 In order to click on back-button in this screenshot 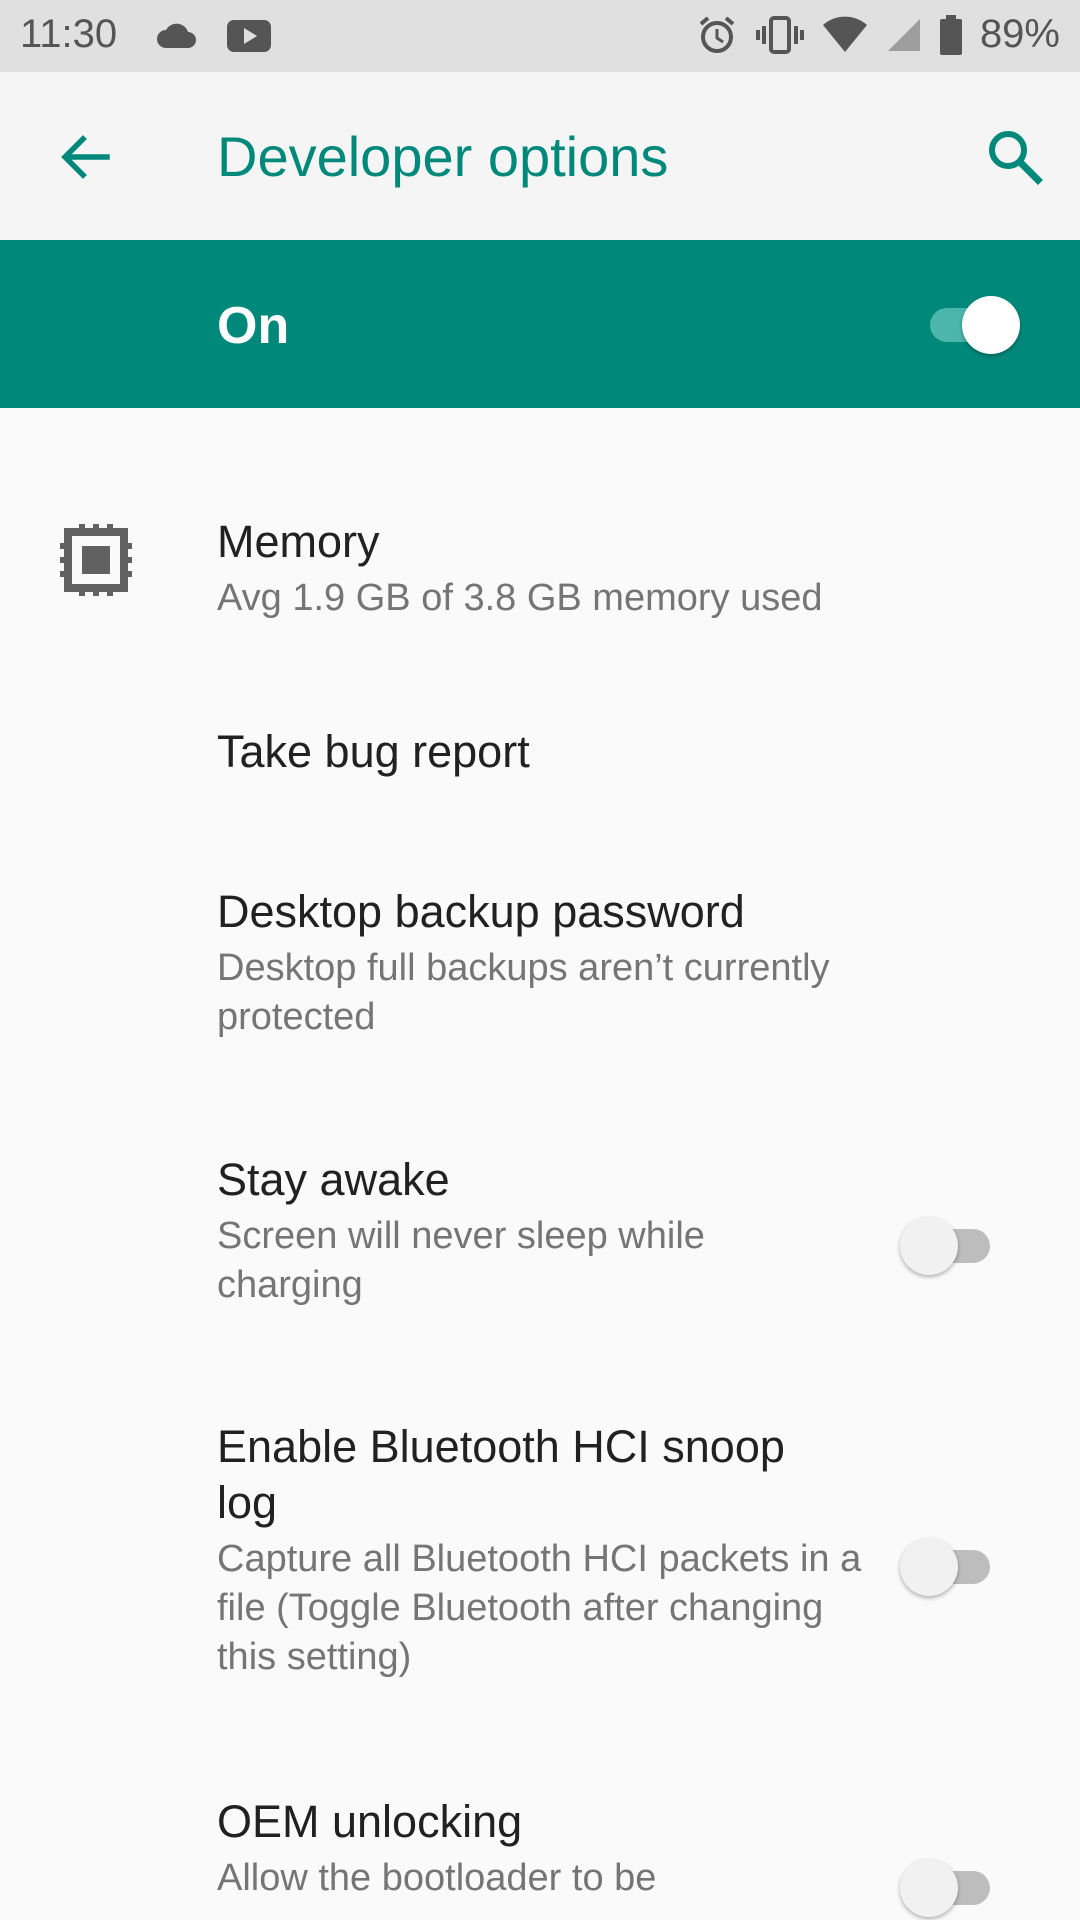, I will do `click(85, 157)`.